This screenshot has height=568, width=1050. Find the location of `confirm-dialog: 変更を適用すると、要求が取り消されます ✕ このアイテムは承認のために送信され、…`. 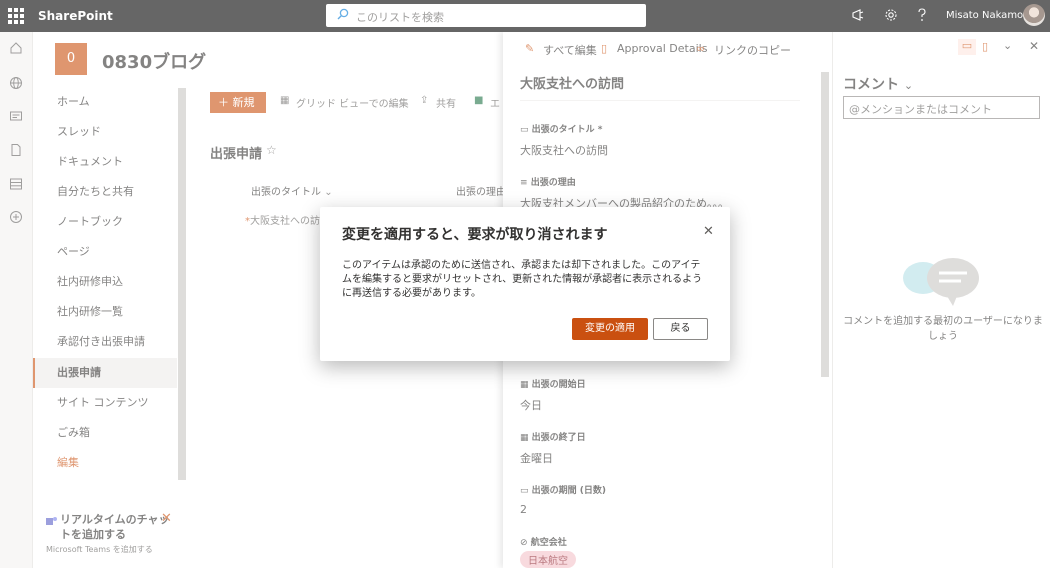

confirm-dialog: 変更を適用すると、要求が取り消されます ✕ このアイテムは承認のために送信され、… is located at coordinates (525, 284).